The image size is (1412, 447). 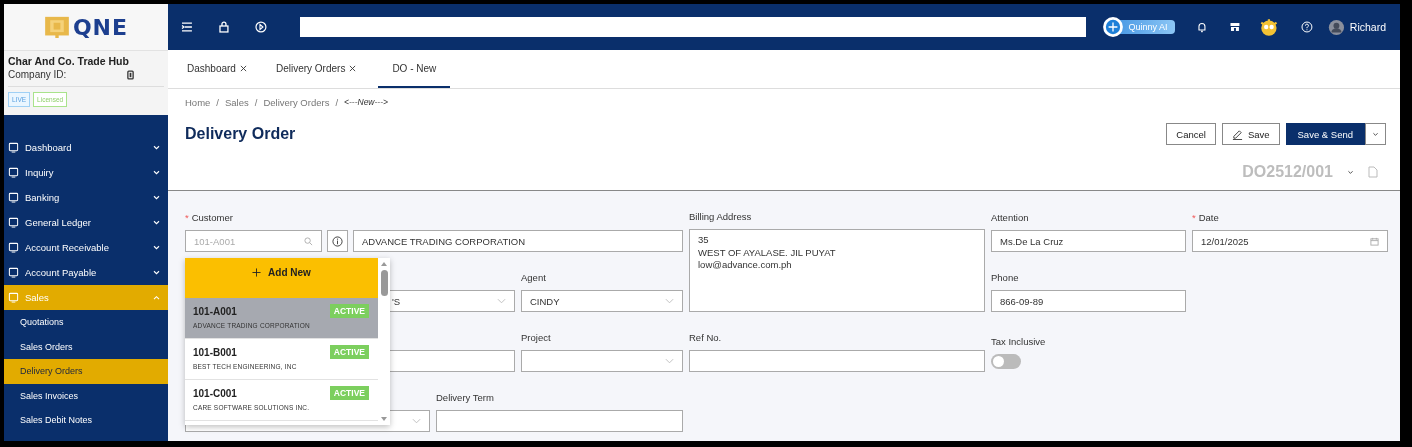 I want to click on field-label: Project, so click(x=536, y=338).